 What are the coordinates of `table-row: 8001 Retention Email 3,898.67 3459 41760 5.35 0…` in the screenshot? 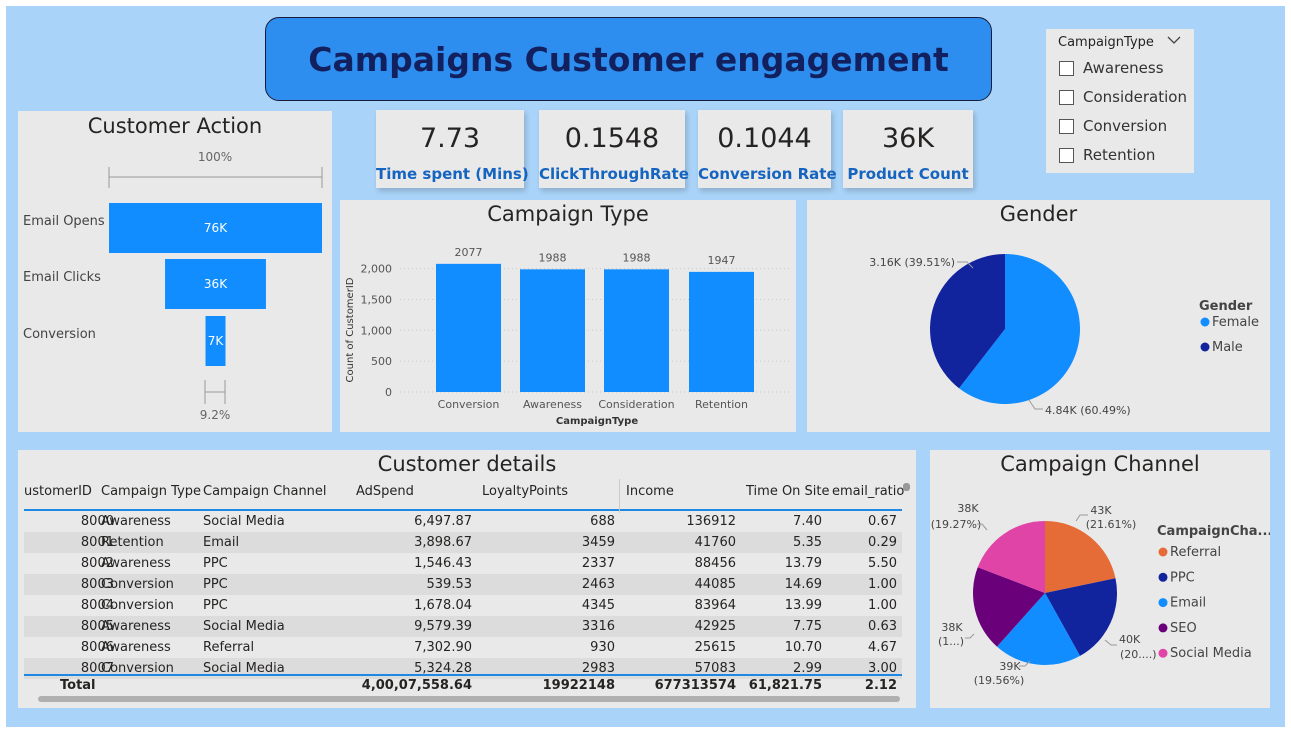 It's located at (463, 542).